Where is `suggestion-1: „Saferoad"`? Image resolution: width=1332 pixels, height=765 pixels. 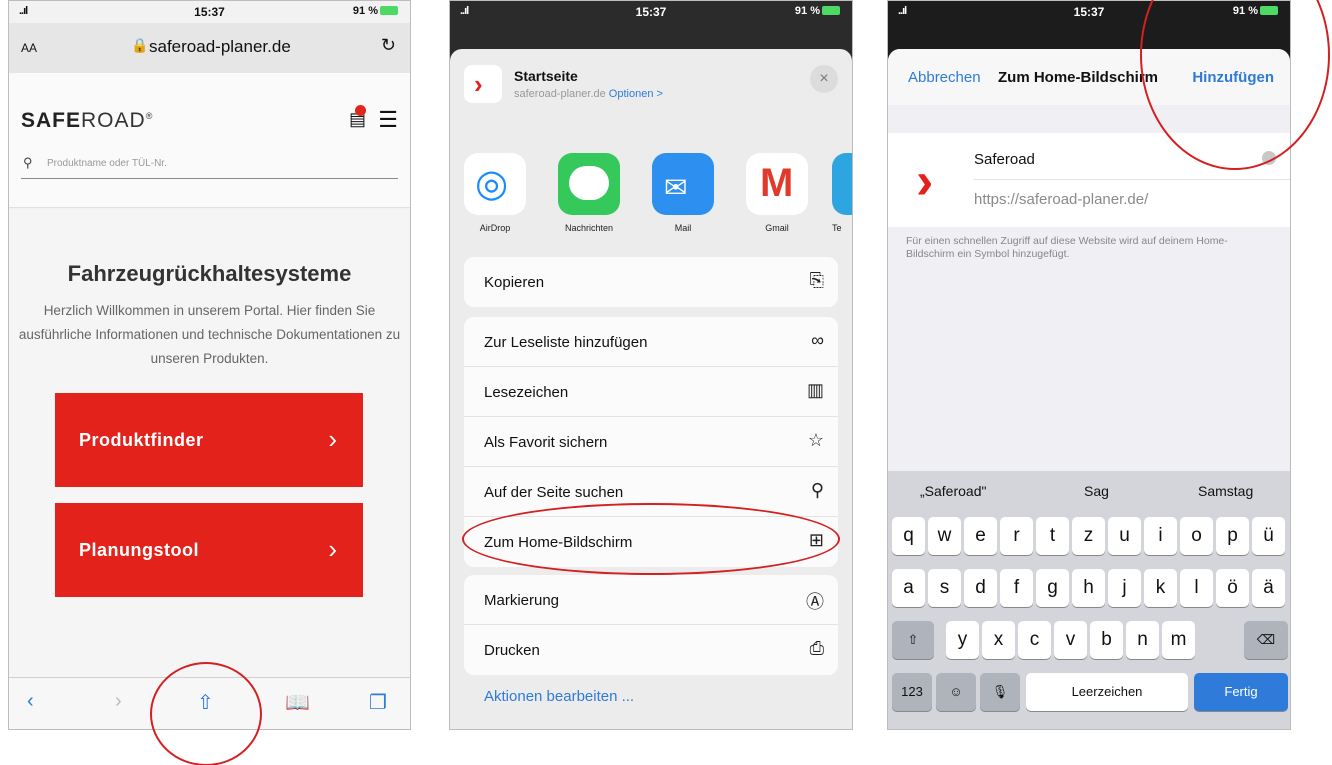
suggestion-1: „Saferoad" is located at coordinates (953, 491).